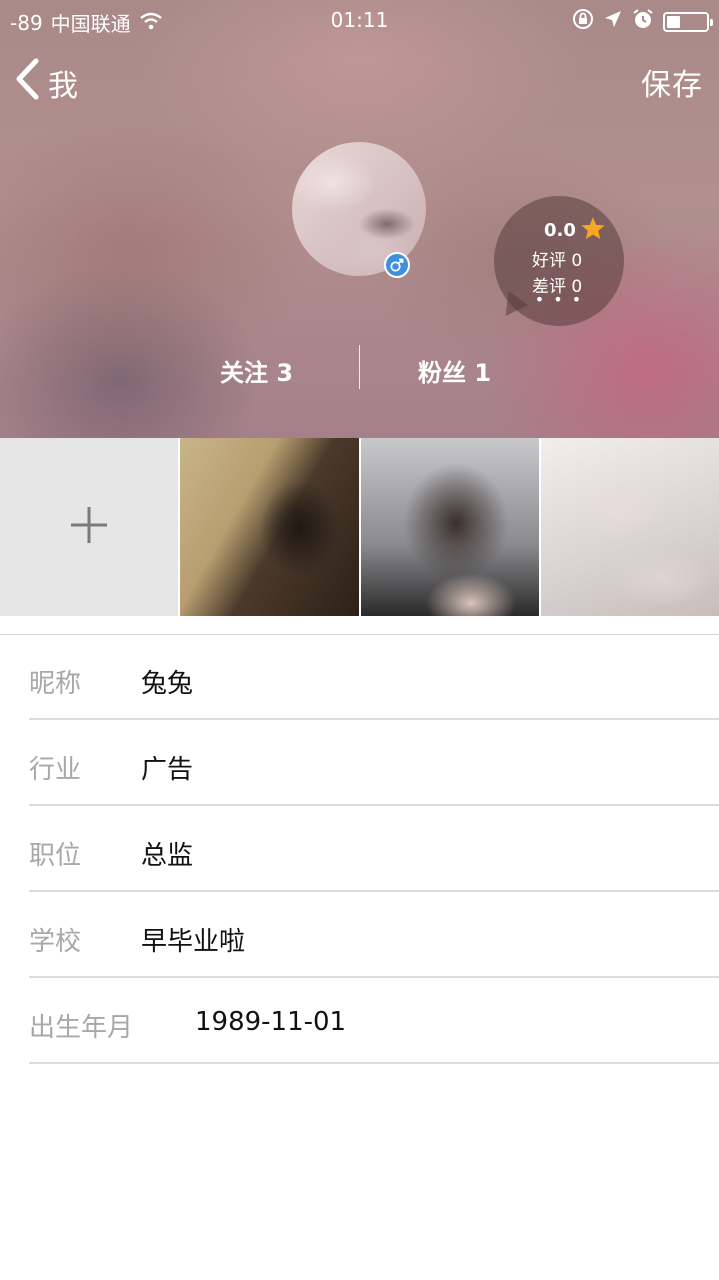 The width and height of the screenshot is (719, 1280). Describe the element at coordinates (55, 684) in the screenshot. I see `nickname-label: 昵称` at that location.